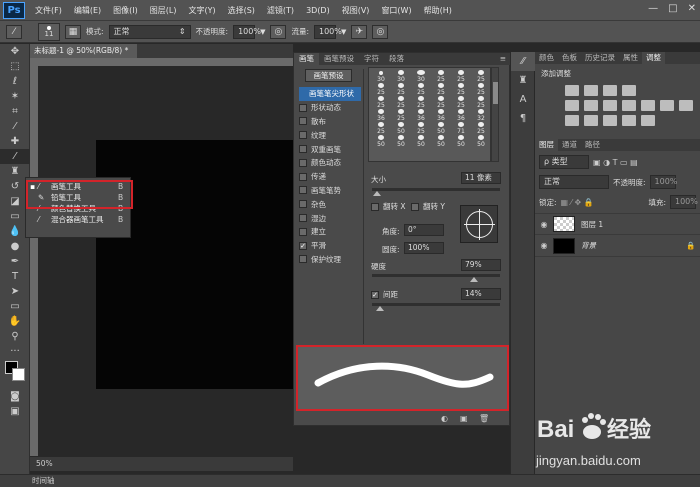 Image resolution: width=700 pixels, height=487 pixels. What do you see at coordinates (330, 122) in the screenshot?
I see `option-scattering: 散布` at bounding box center [330, 122].